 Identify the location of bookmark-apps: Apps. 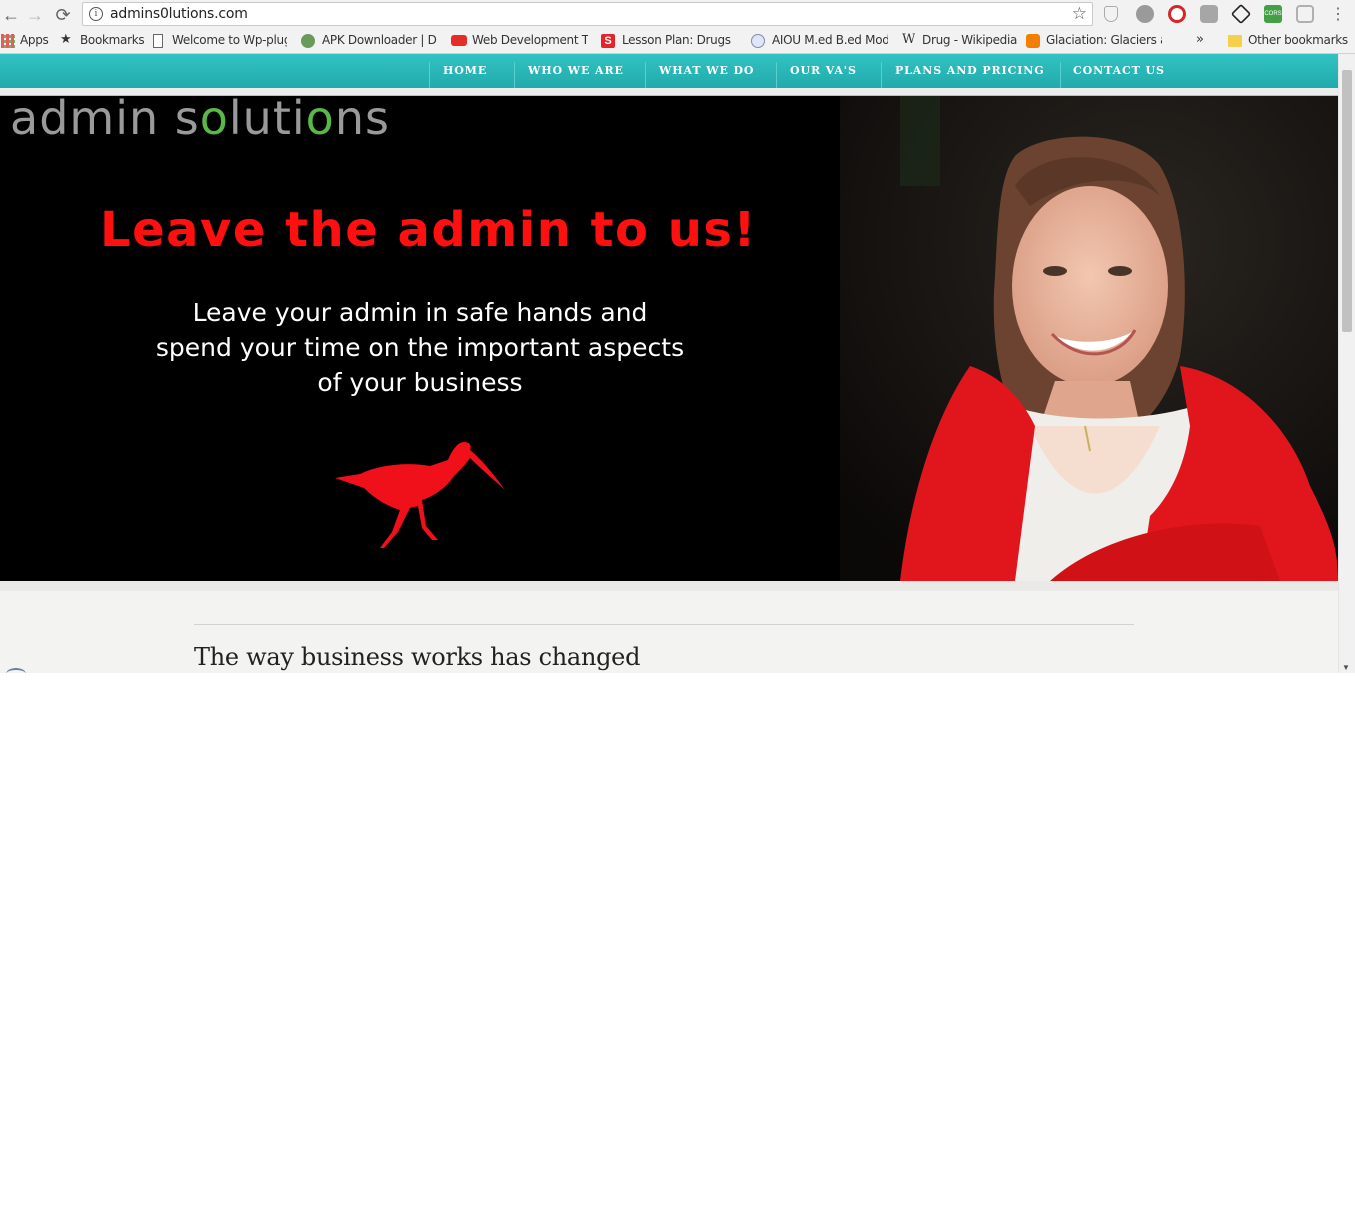
(34, 40).